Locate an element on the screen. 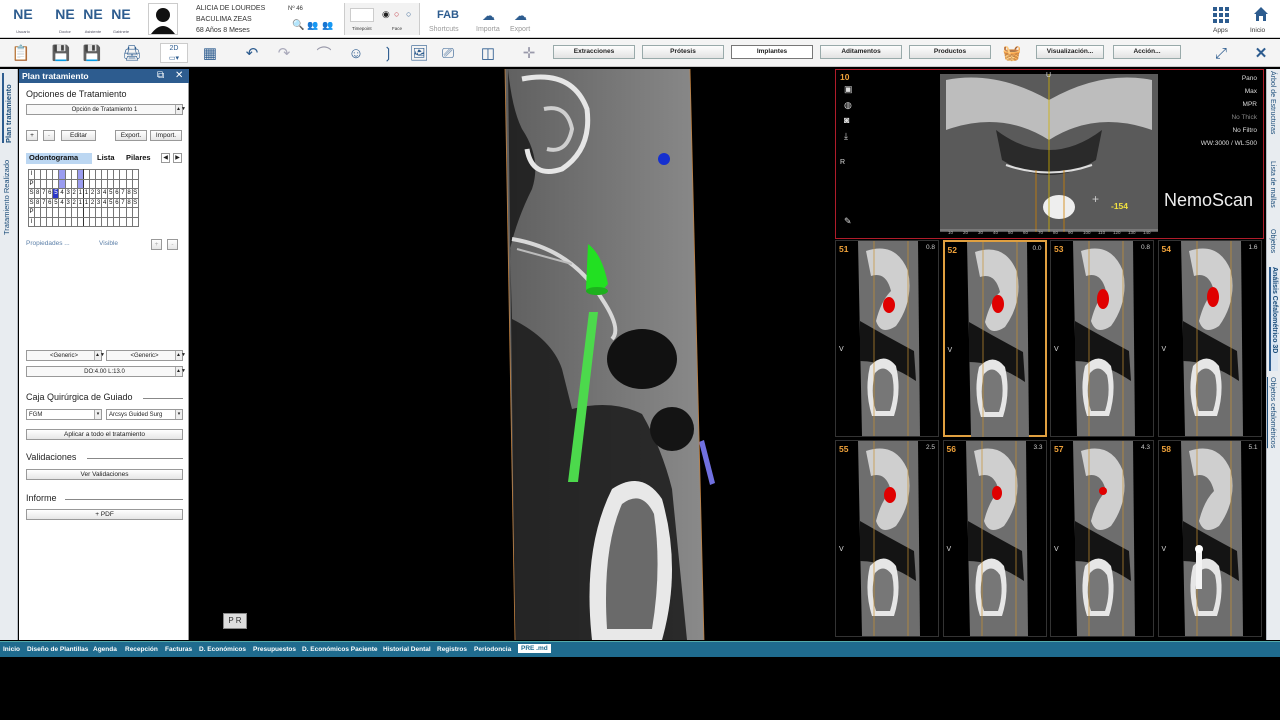  properties-add-button: + is located at coordinates (156, 244).